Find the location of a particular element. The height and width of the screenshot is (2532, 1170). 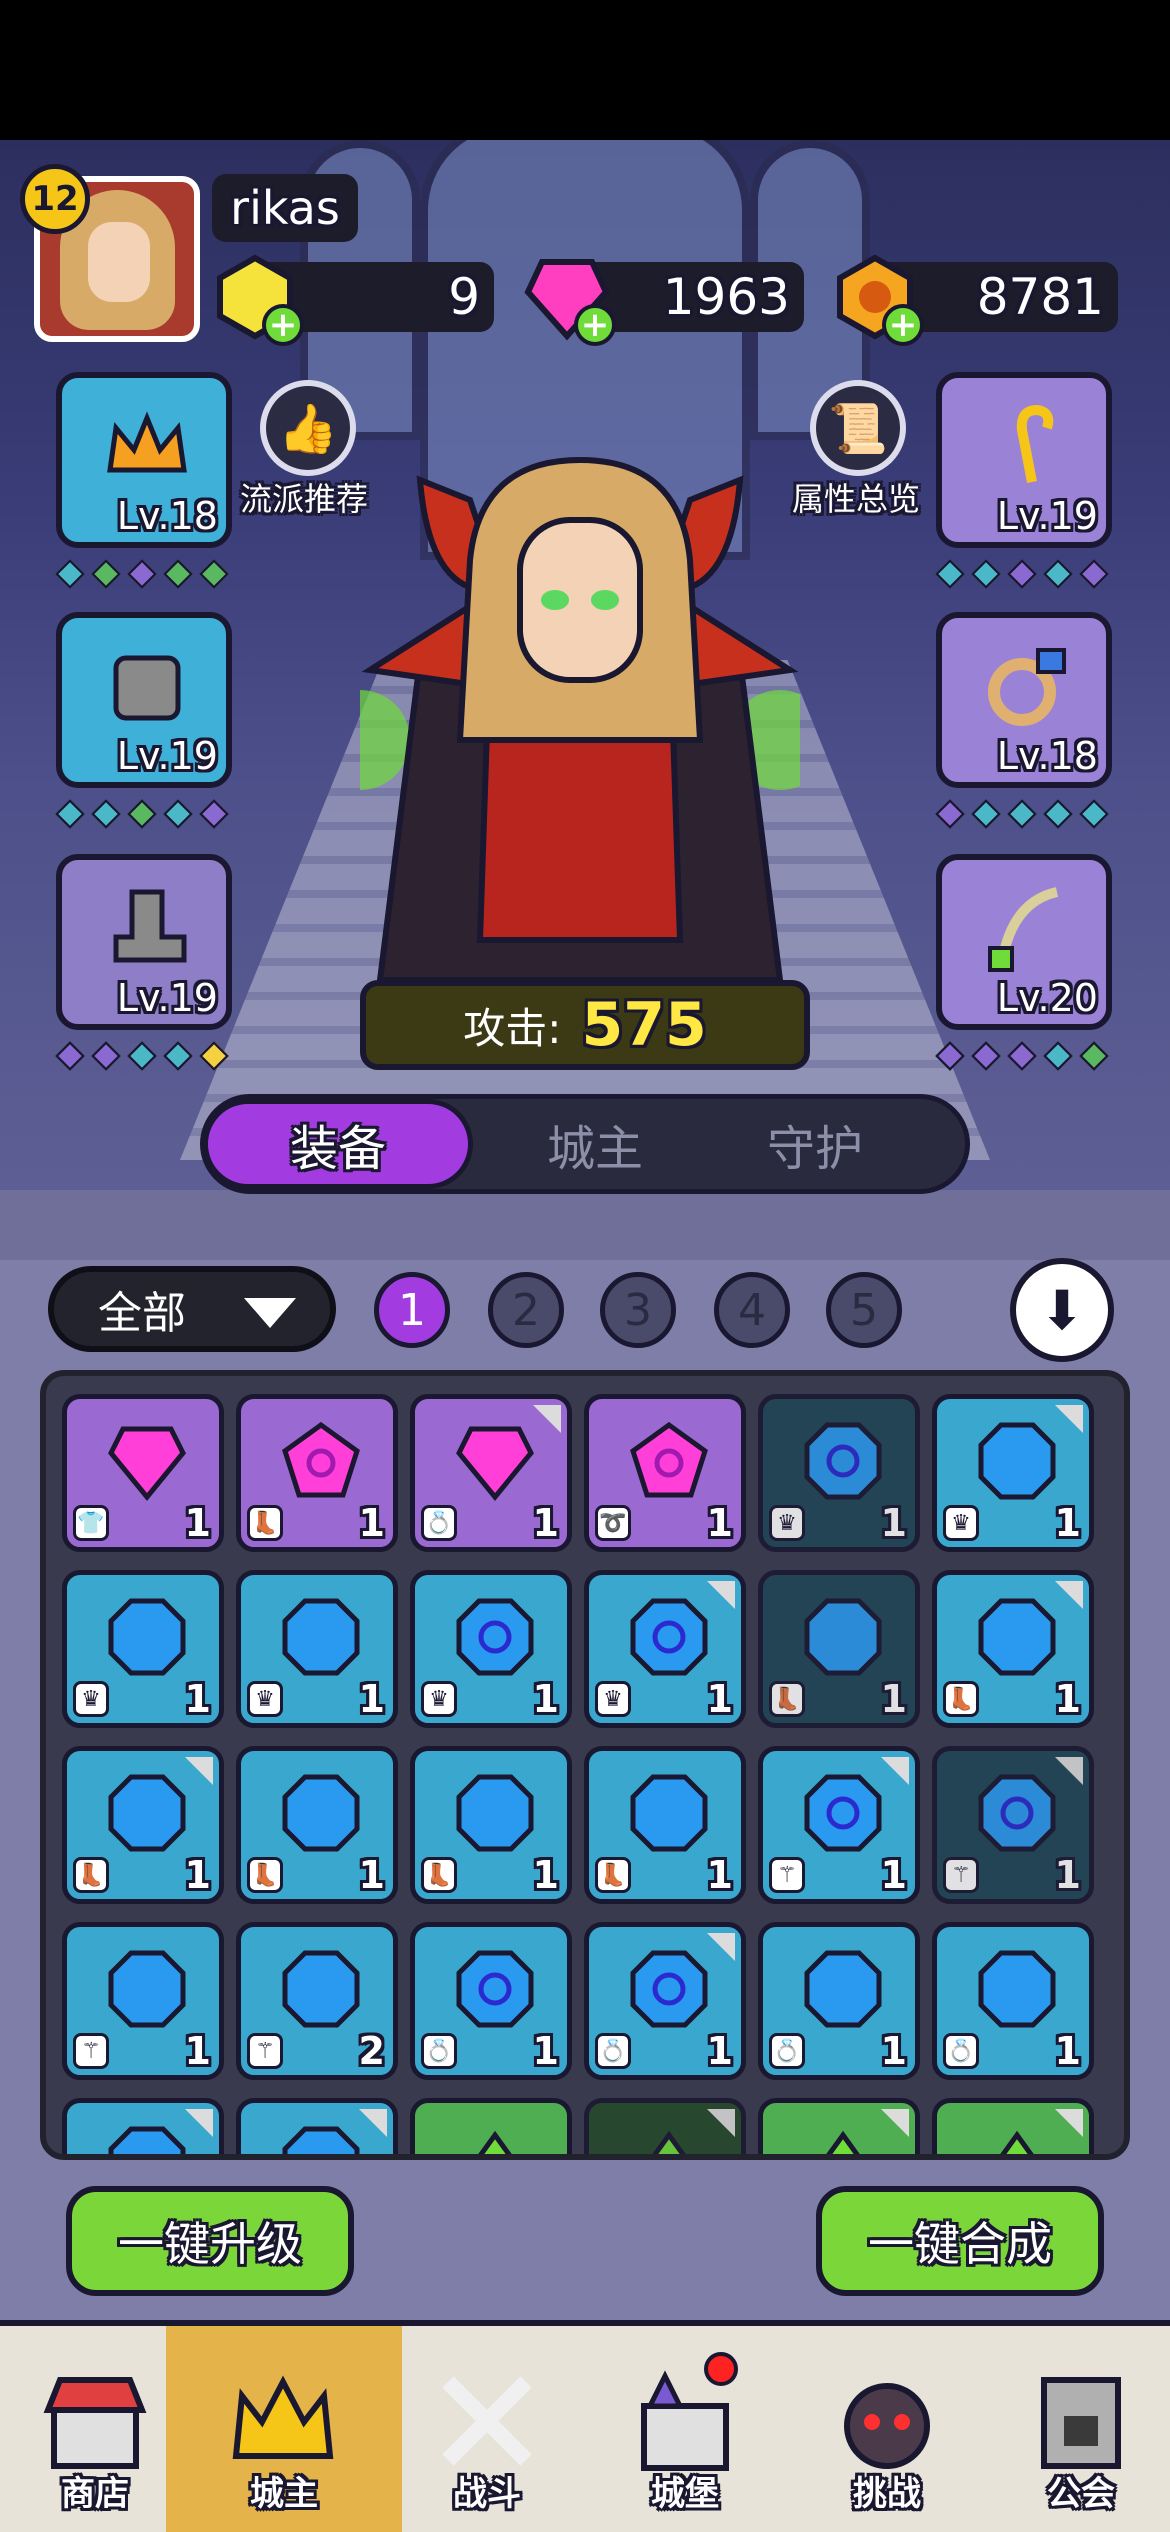

castle-lord-character is located at coordinates (580, 720).